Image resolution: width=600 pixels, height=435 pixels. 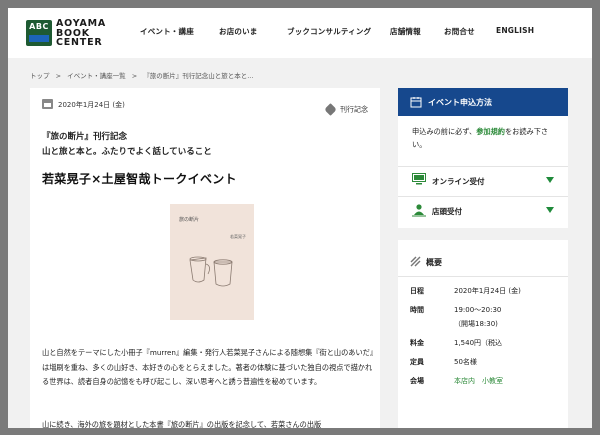 I want to click on info-key-date: 日程, so click(x=417, y=291).